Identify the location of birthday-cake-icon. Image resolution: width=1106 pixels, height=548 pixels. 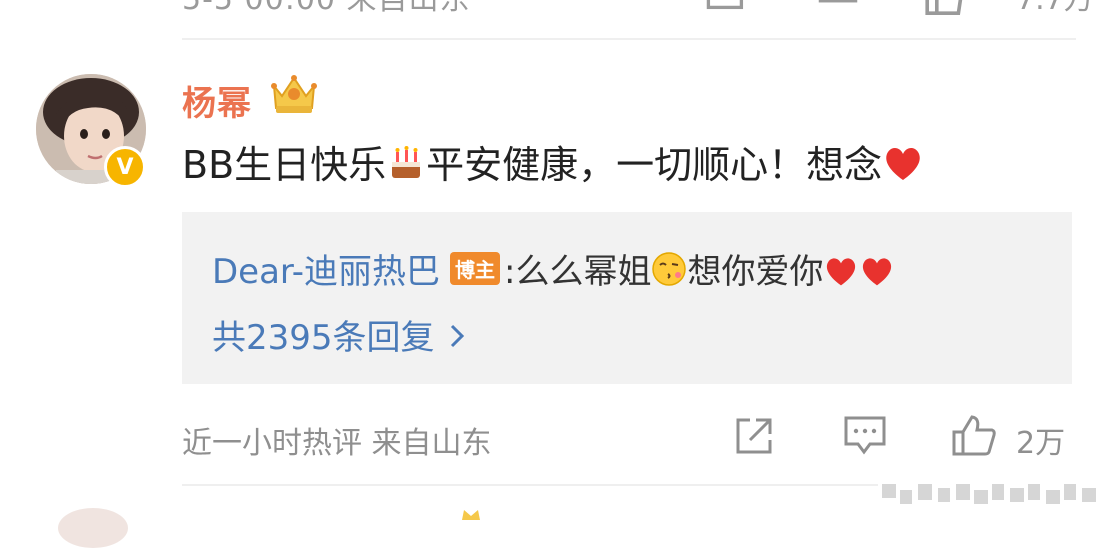
(406, 162).